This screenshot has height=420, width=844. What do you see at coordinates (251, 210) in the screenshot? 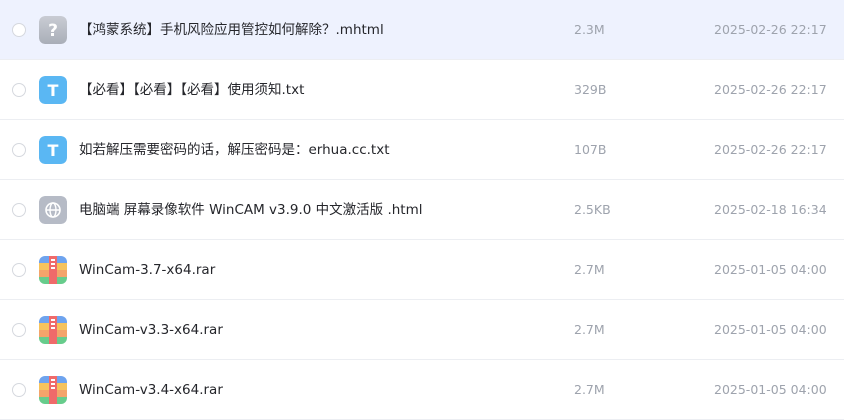
I see `file-name: 电脑端 屏幕录像软件 WinCAM v3.9.0 中文激活版 .html` at bounding box center [251, 210].